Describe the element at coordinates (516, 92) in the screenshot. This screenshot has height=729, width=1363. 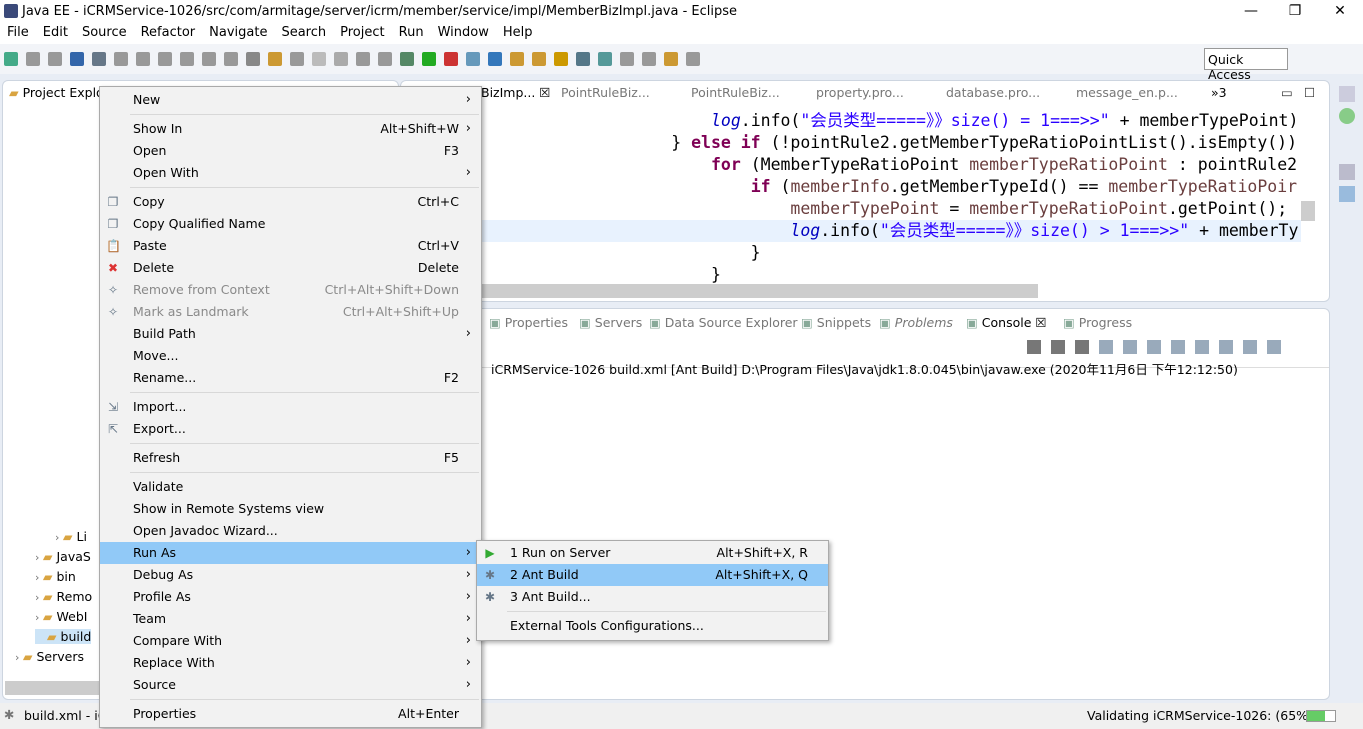
I see `editor-tab: BizImp... ☒` at that location.